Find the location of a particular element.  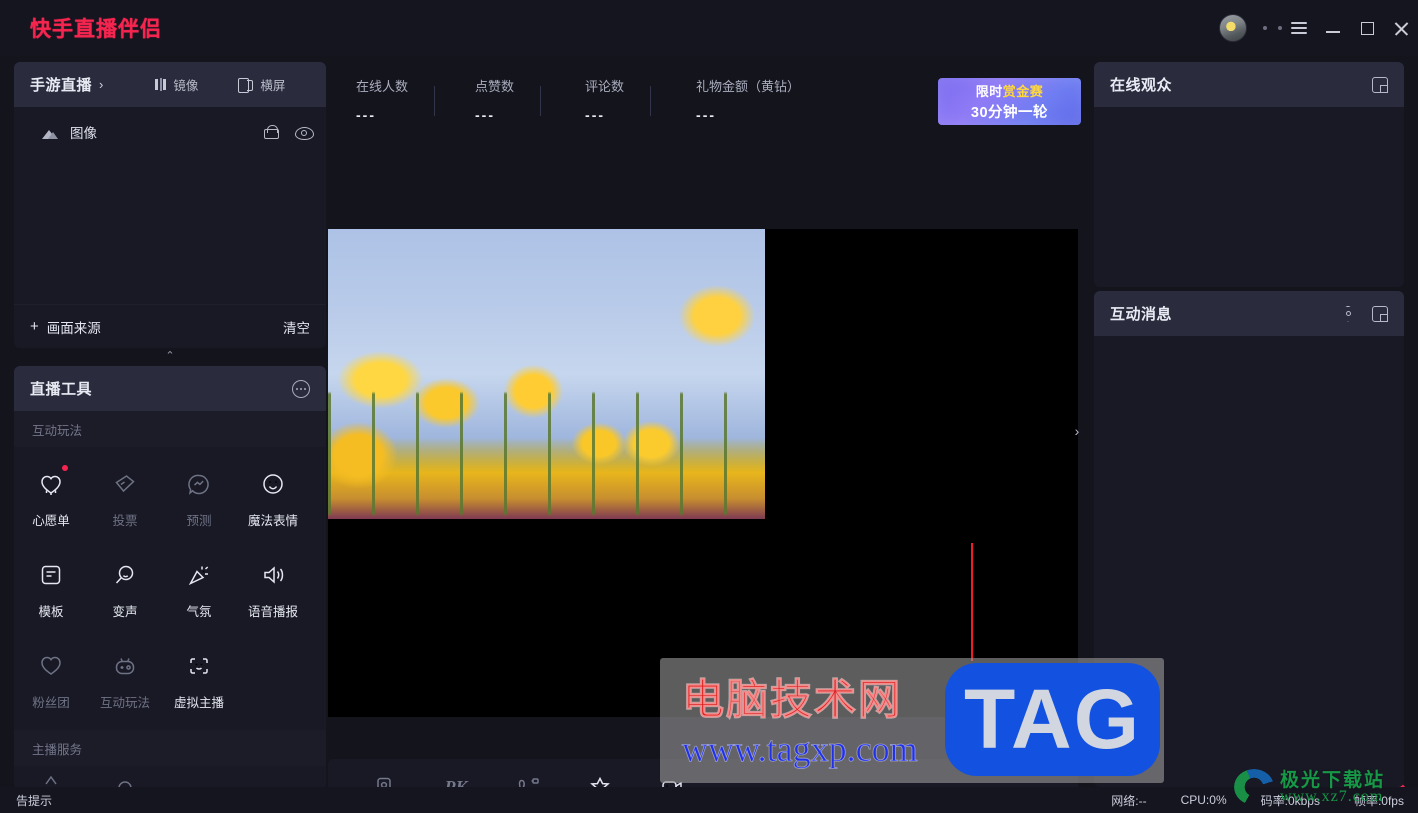

scene-mode-title: 手游直播 is located at coordinates (61, 84).